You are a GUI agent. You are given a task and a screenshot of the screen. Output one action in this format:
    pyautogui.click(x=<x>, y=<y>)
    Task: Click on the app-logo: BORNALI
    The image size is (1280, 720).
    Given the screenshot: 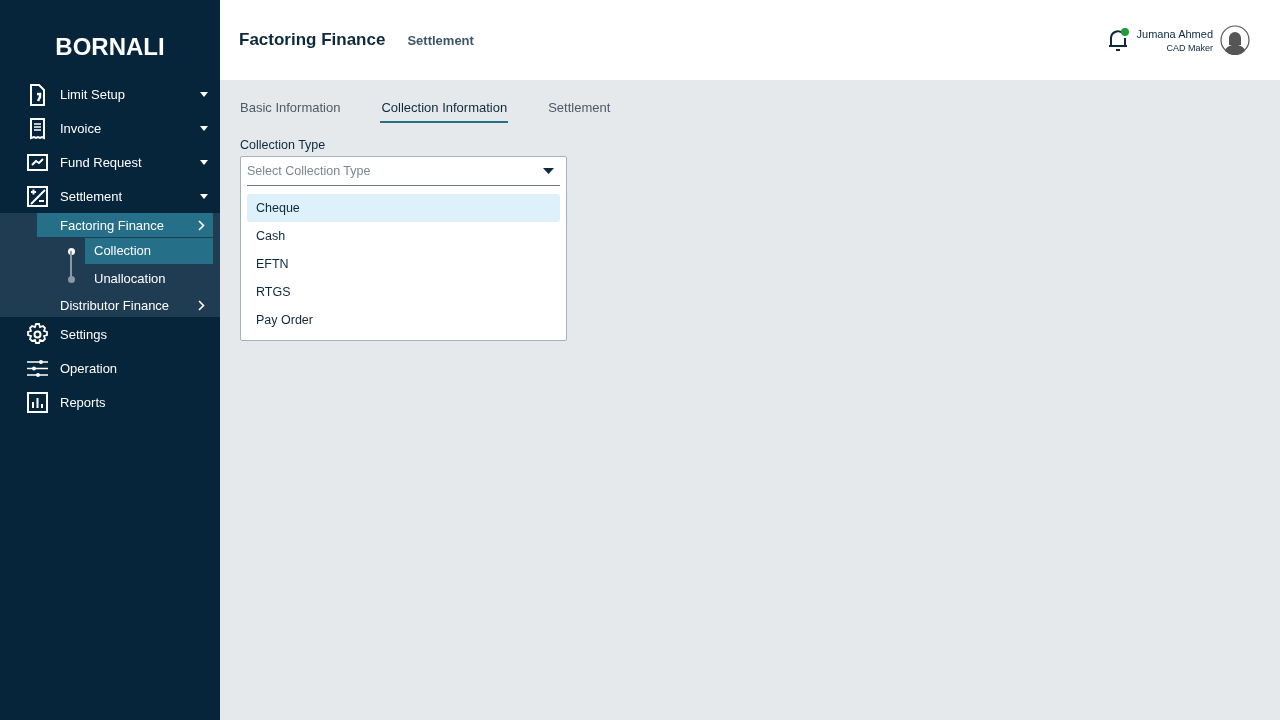 What is the action you would take?
    pyautogui.click(x=110, y=47)
    